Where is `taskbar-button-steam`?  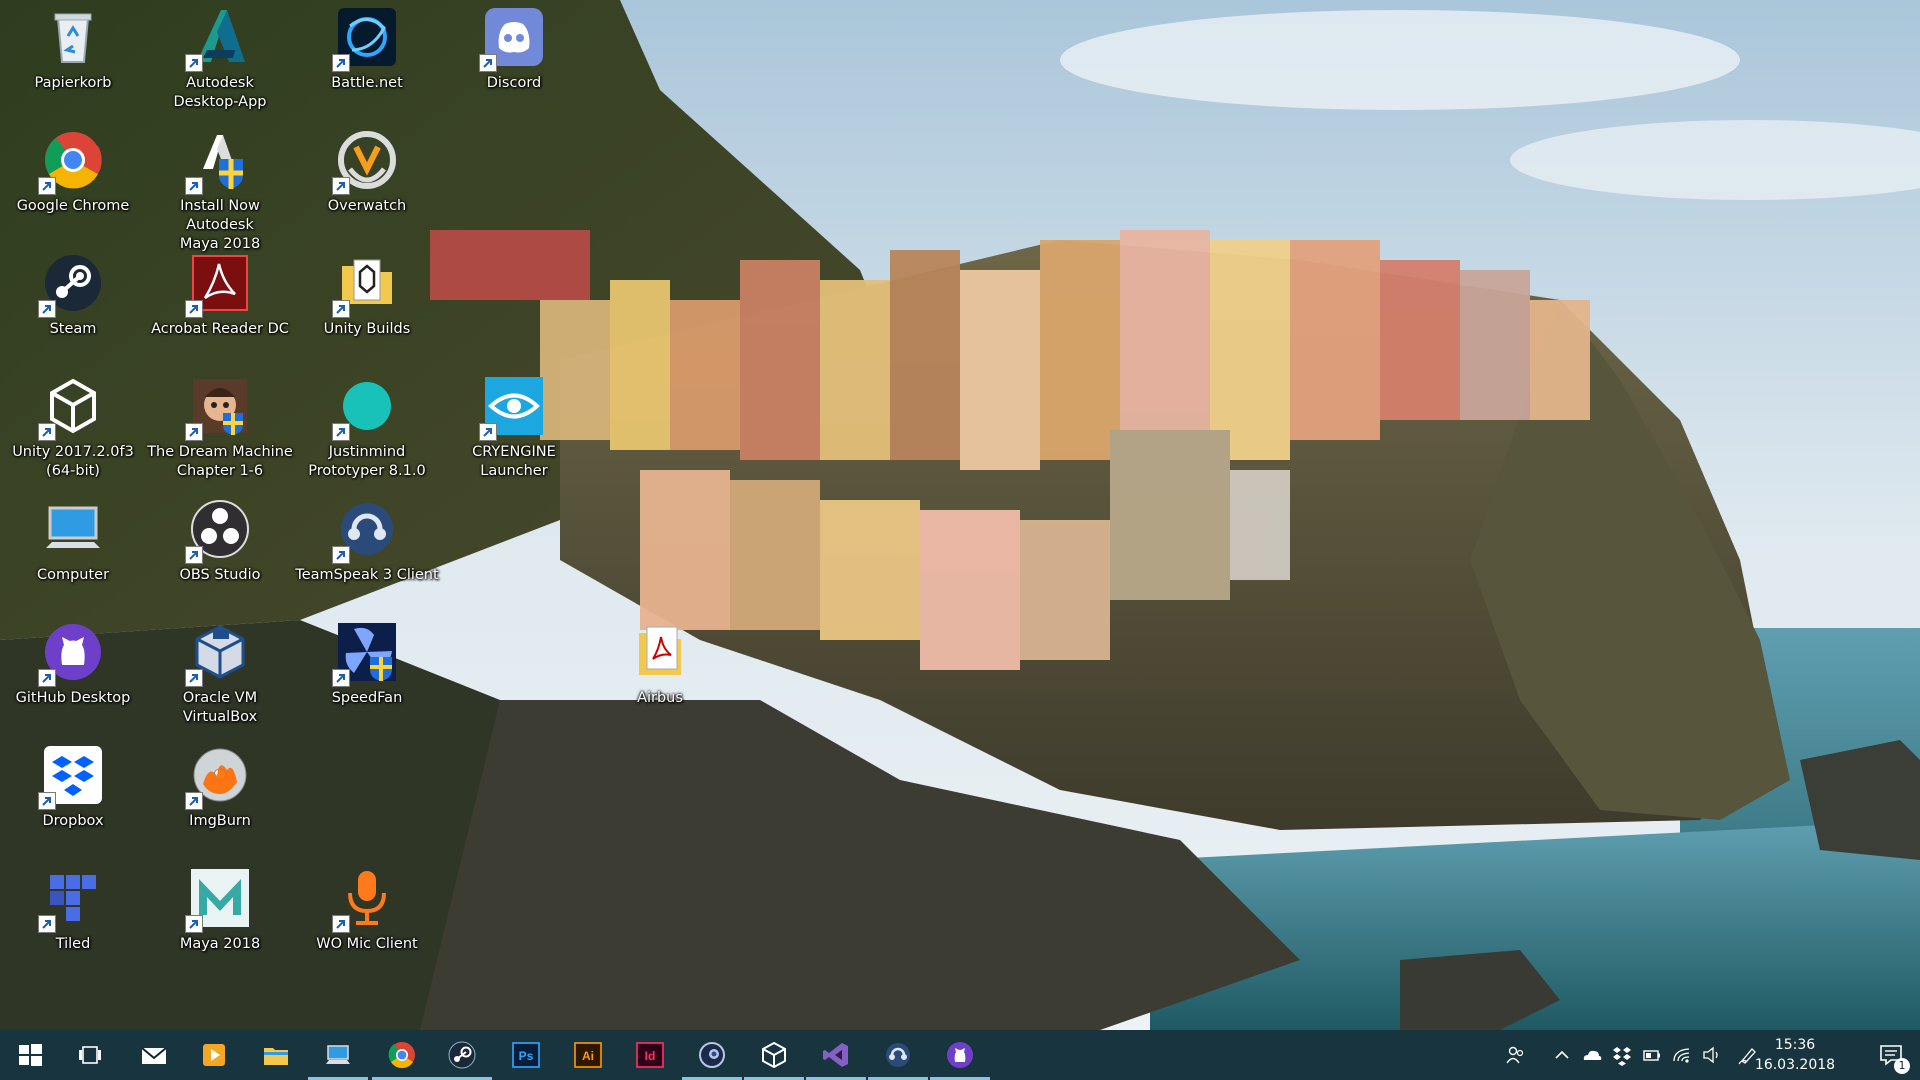 taskbar-button-steam is located at coordinates (462, 1055).